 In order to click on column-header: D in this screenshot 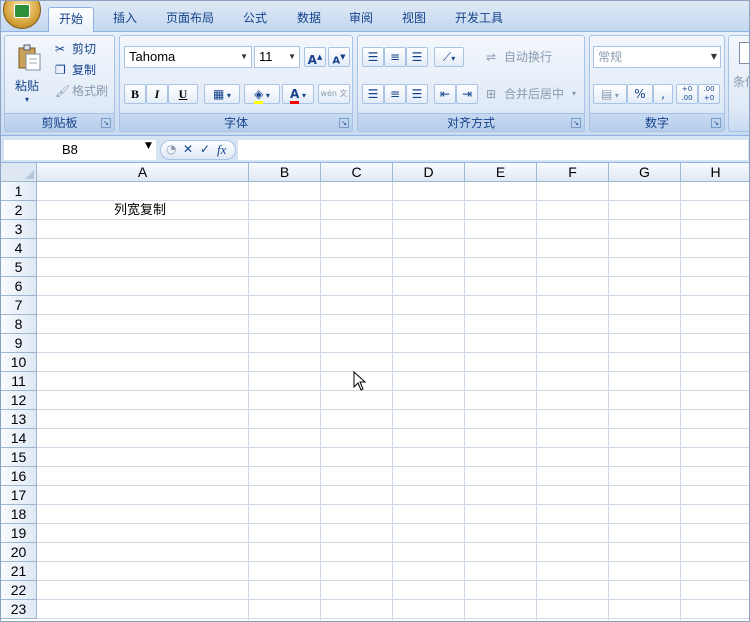, I will do `click(429, 172)`.